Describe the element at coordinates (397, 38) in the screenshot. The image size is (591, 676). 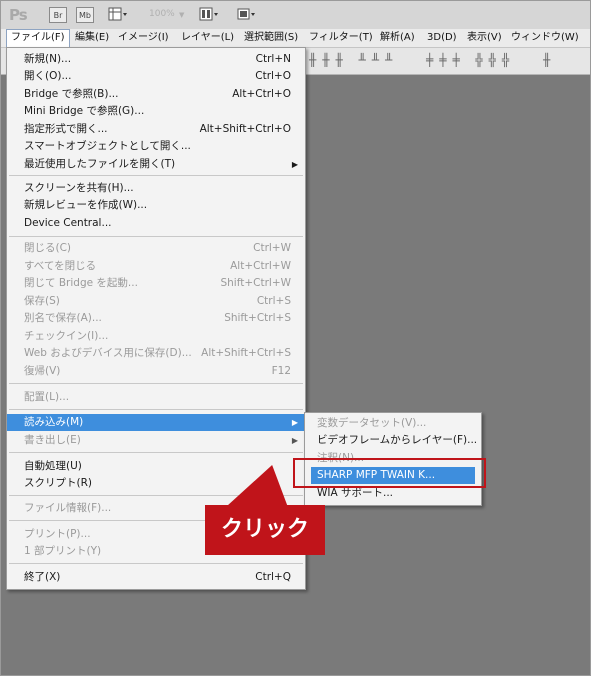
I see `menu-analysis: 解析(A)` at that location.